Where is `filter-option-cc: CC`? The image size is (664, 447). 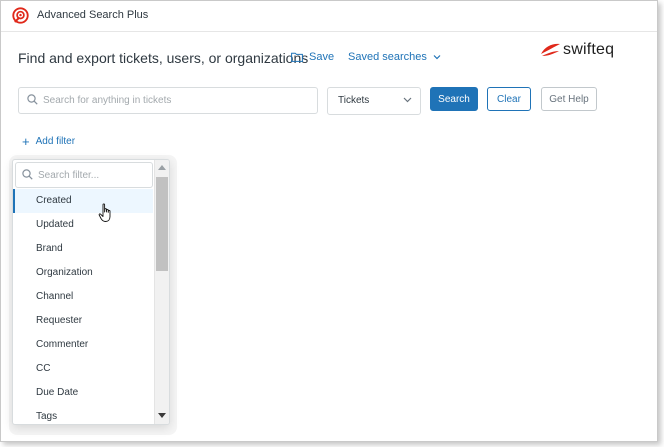 filter-option-cc: CC is located at coordinates (83, 369).